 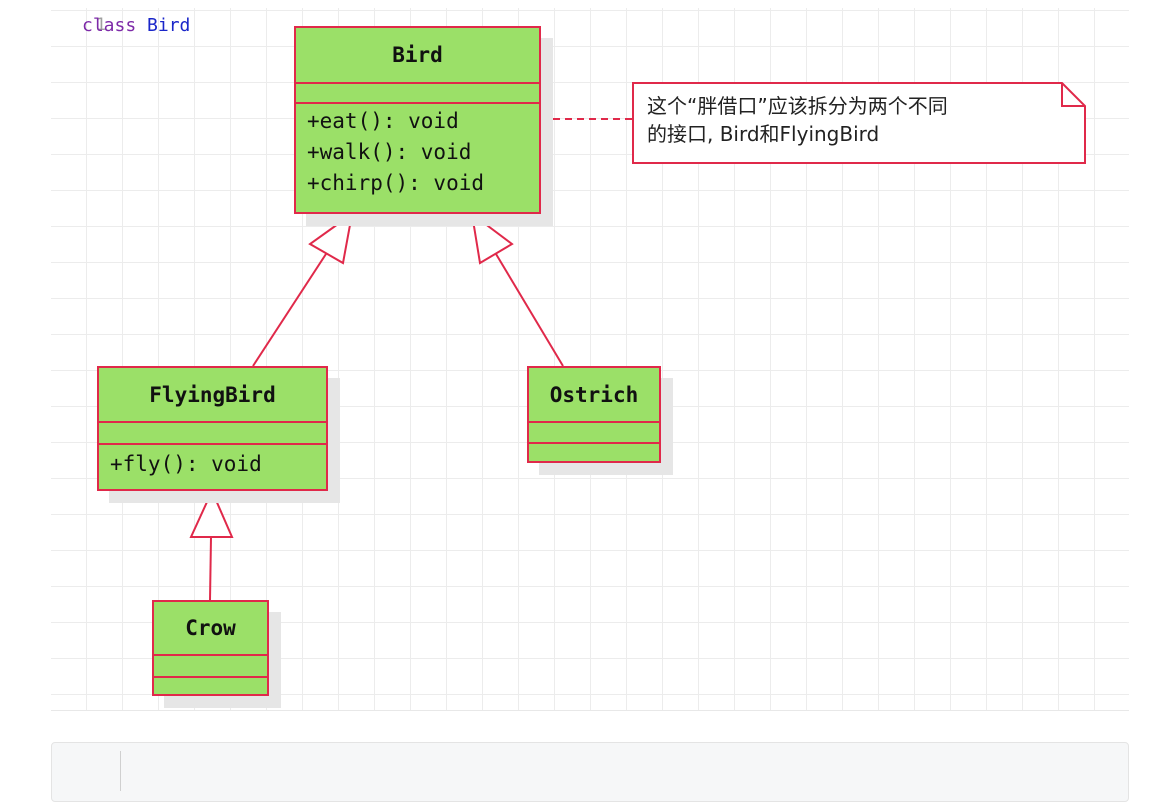 What do you see at coordinates (529, 310) in the screenshot?
I see `inheritance-line-ostrich` at bounding box center [529, 310].